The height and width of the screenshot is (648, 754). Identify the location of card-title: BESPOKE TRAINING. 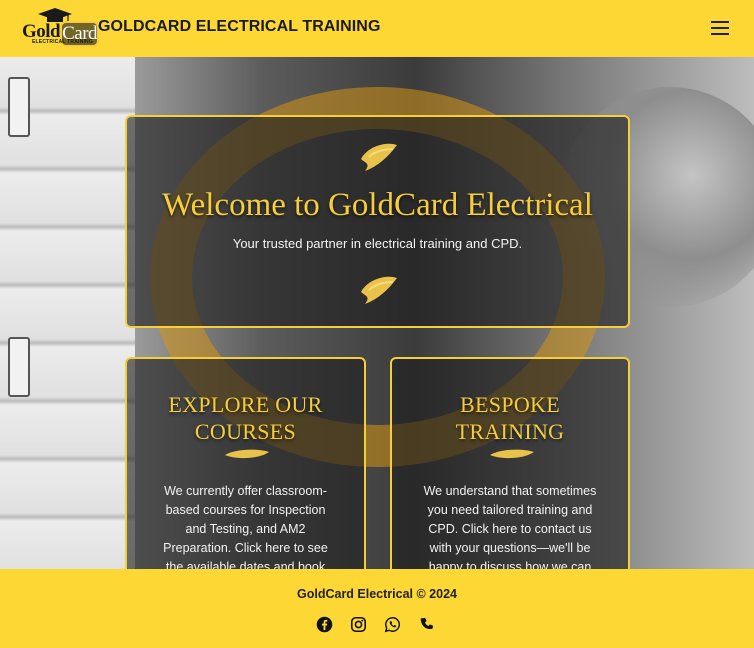
(510, 418).